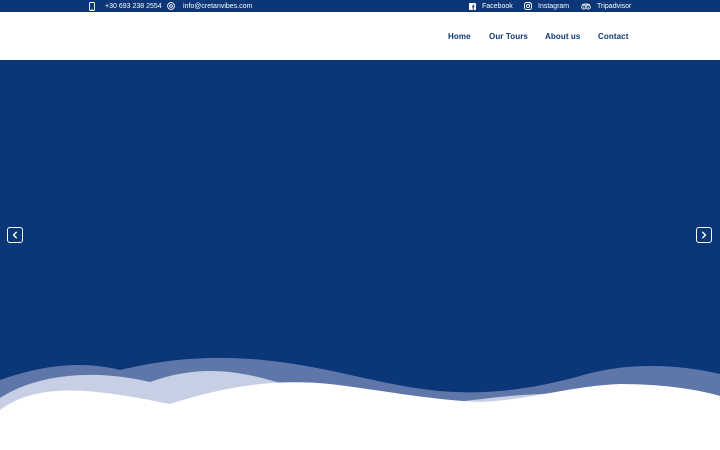 Image resolution: width=720 pixels, height=450 pixels. What do you see at coordinates (360, 36) in the screenshot?
I see `site-header: Home Our Tours About us Contact` at bounding box center [360, 36].